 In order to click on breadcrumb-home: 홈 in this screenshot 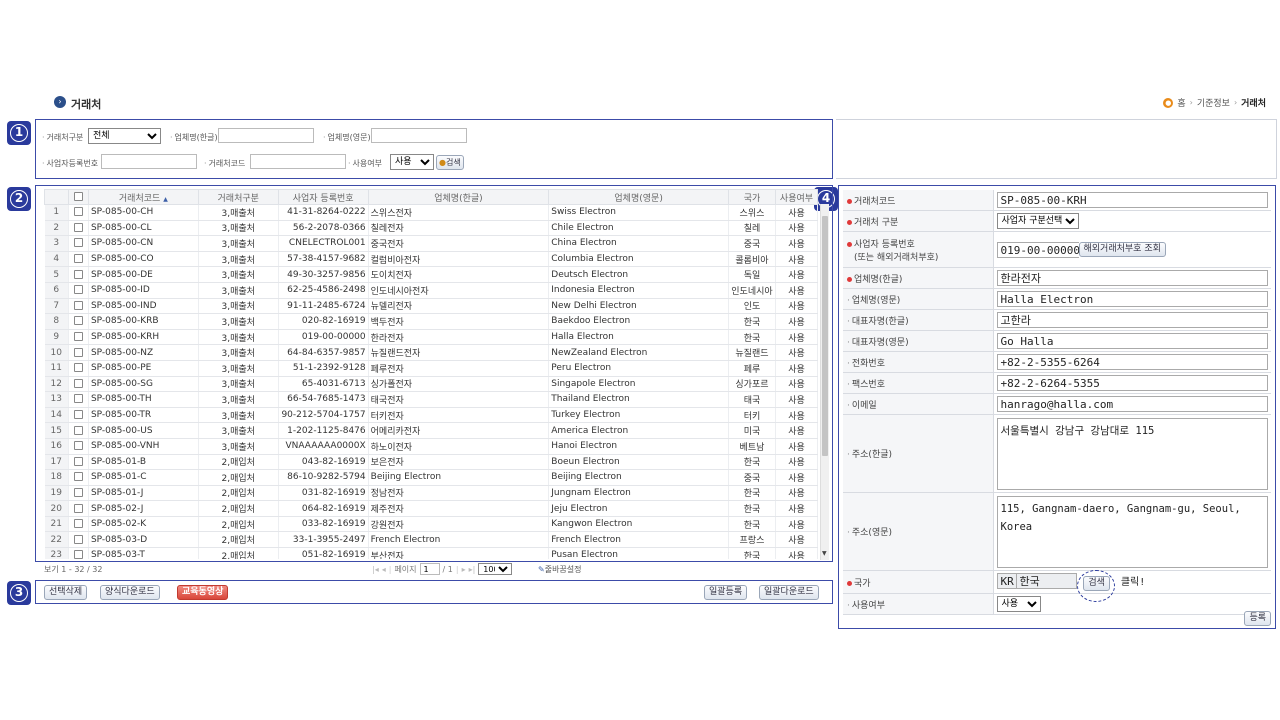, I will do `click(1181, 102)`.